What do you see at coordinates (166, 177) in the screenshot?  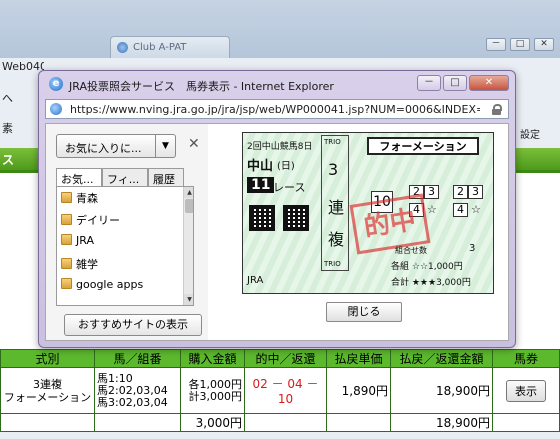 I see `tab-history: 履歴` at bounding box center [166, 177].